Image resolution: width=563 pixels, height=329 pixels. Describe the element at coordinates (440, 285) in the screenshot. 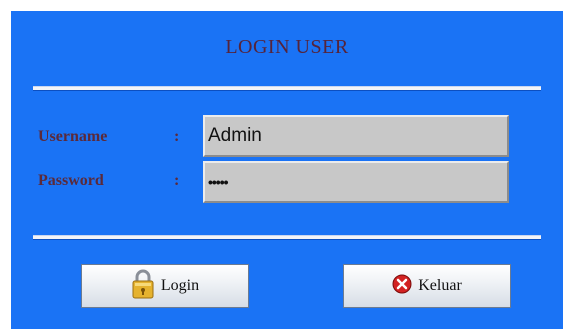

I see `keluar-button-label: Keluar` at that location.